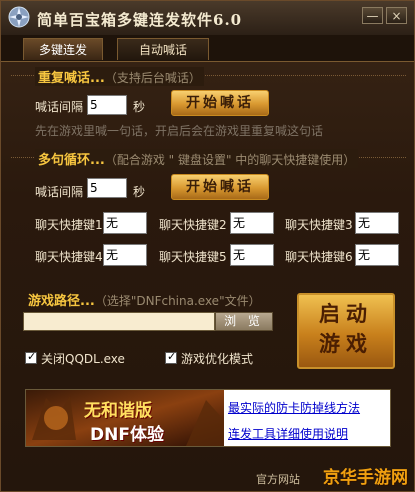 This screenshot has width=415, height=492. I want to click on loop-section-header: 多句循环...（配合游戏 " 键盘设置" 中的聊天快捷键使用）, so click(197, 158).